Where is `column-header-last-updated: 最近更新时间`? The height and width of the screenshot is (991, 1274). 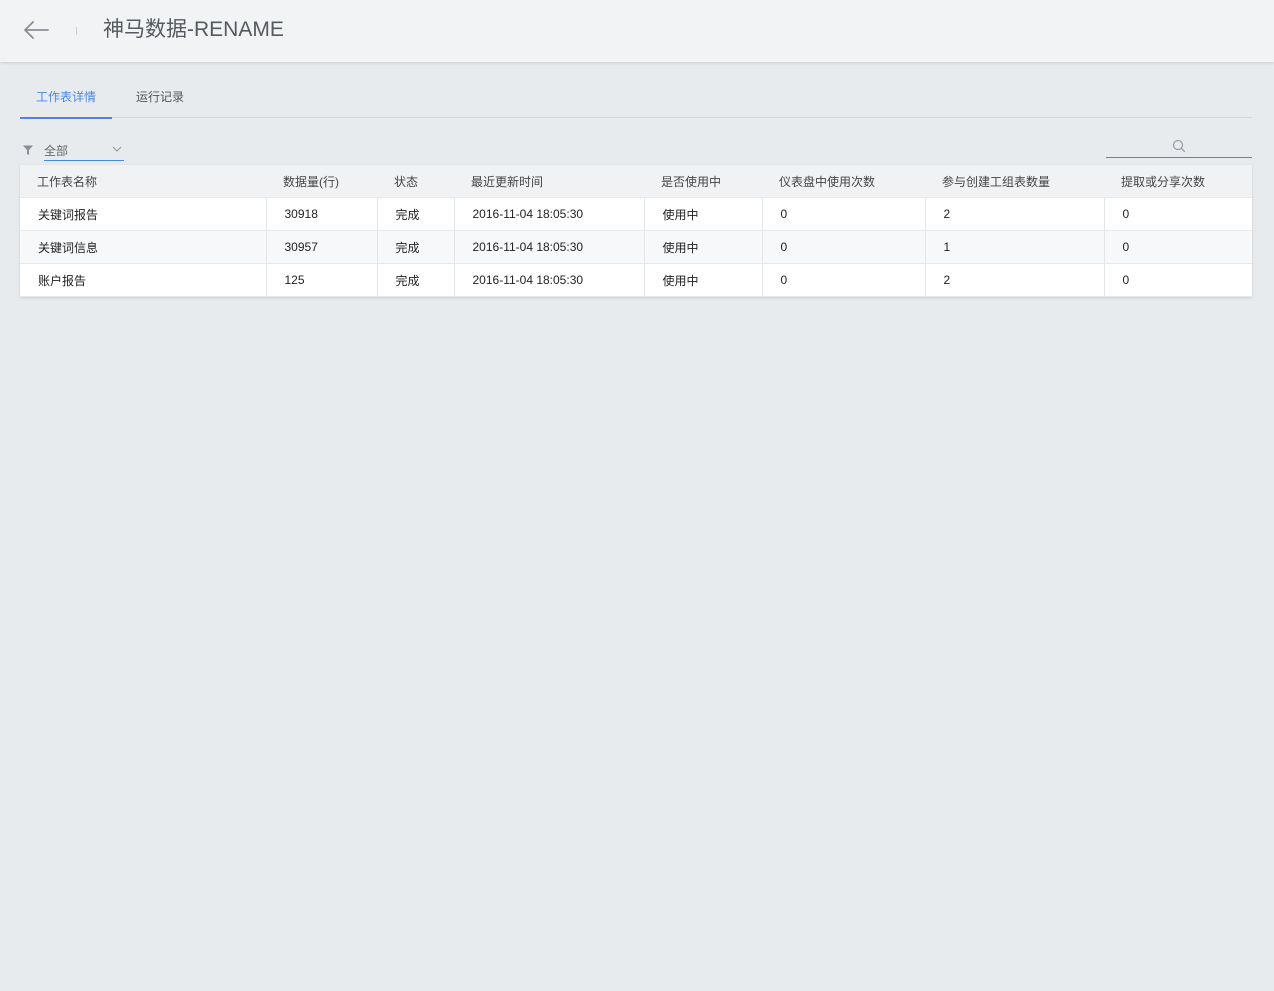
column-header-last-updated: 最近更新时间 is located at coordinates (549, 181).